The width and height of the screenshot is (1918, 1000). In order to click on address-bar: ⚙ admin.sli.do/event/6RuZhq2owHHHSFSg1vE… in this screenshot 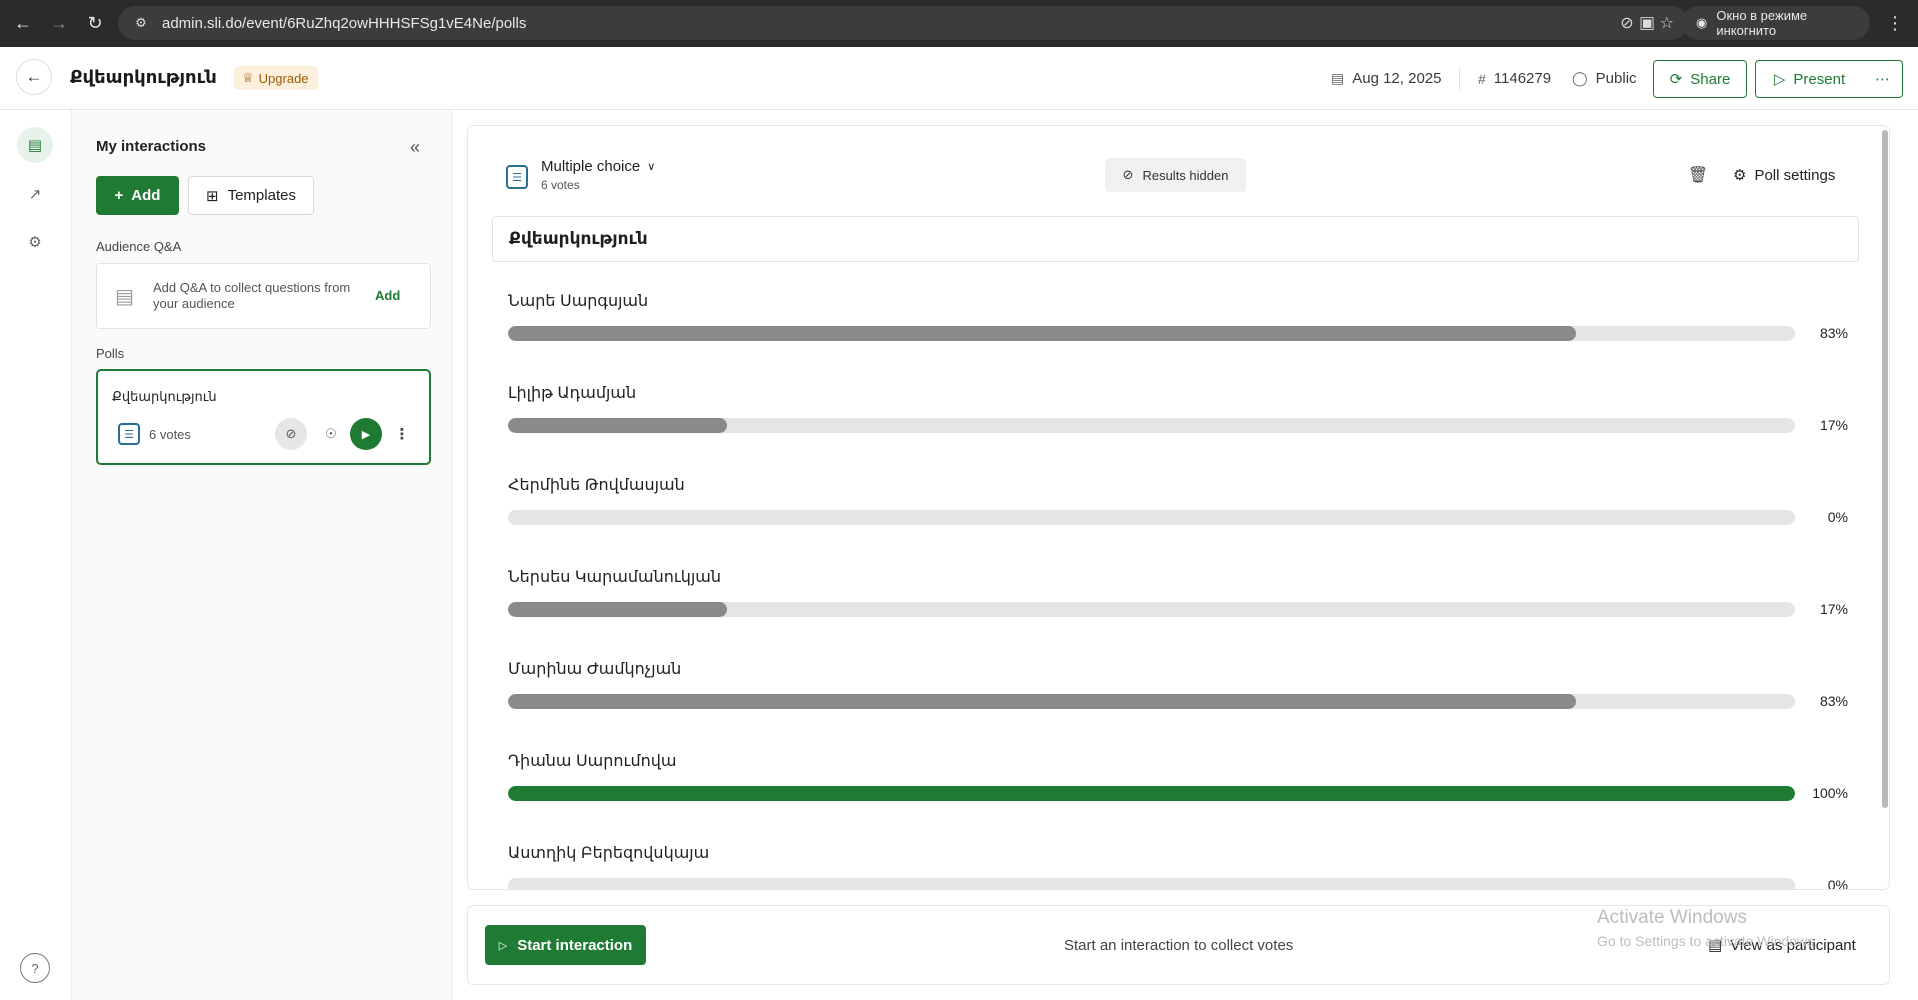, I will do `click(903, 23)`.